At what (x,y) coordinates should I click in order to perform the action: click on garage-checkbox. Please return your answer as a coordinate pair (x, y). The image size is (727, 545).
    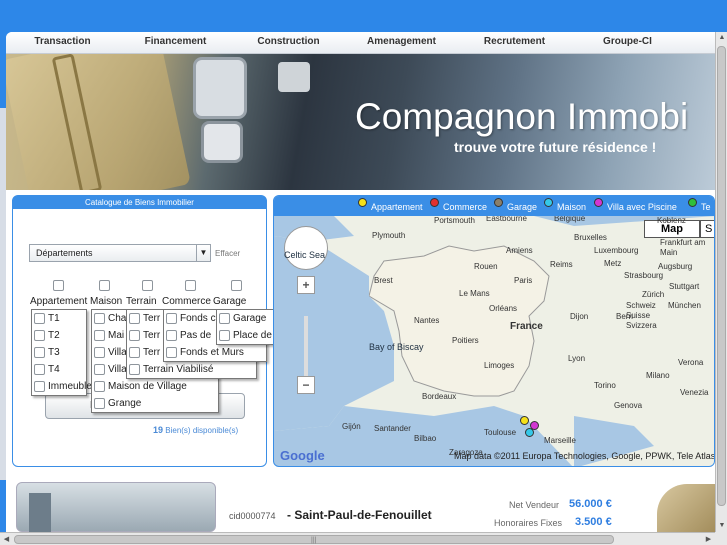
    Looking at the image, I should click on (236, 285).